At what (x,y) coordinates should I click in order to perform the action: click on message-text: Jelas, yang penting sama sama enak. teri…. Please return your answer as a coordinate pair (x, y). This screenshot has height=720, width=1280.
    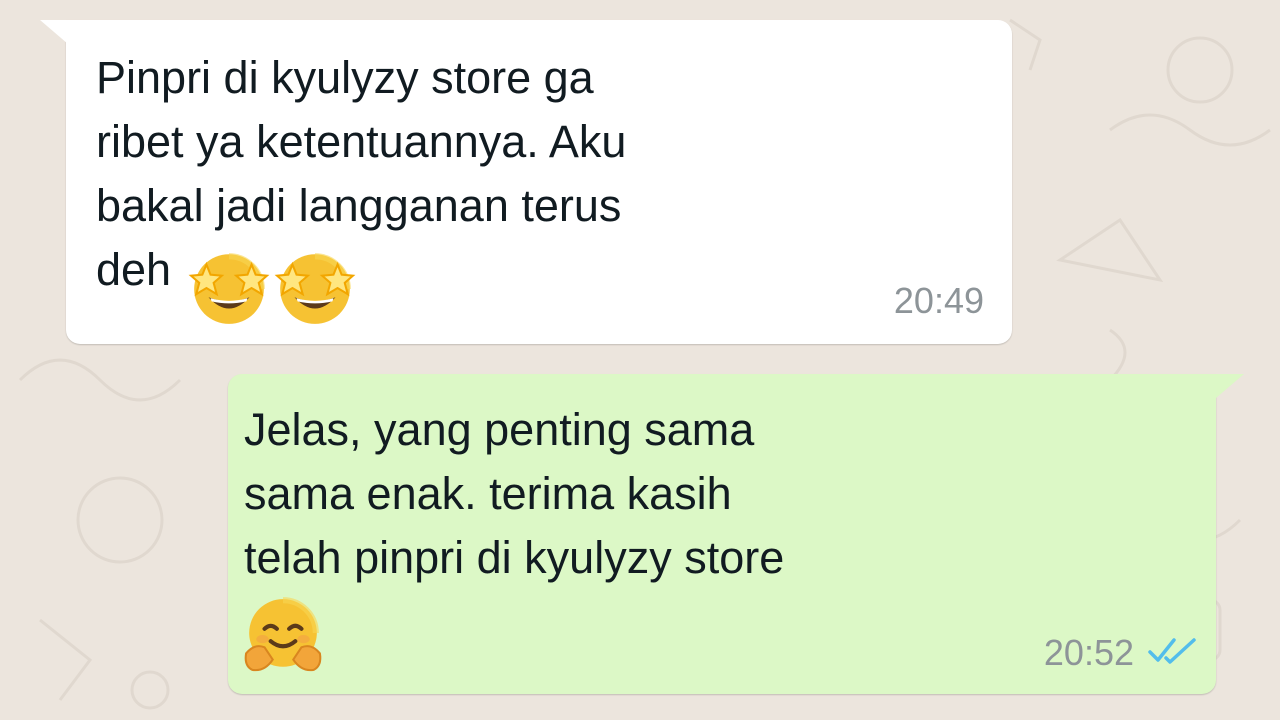
    Looking at the image, I should click on (514, 493).